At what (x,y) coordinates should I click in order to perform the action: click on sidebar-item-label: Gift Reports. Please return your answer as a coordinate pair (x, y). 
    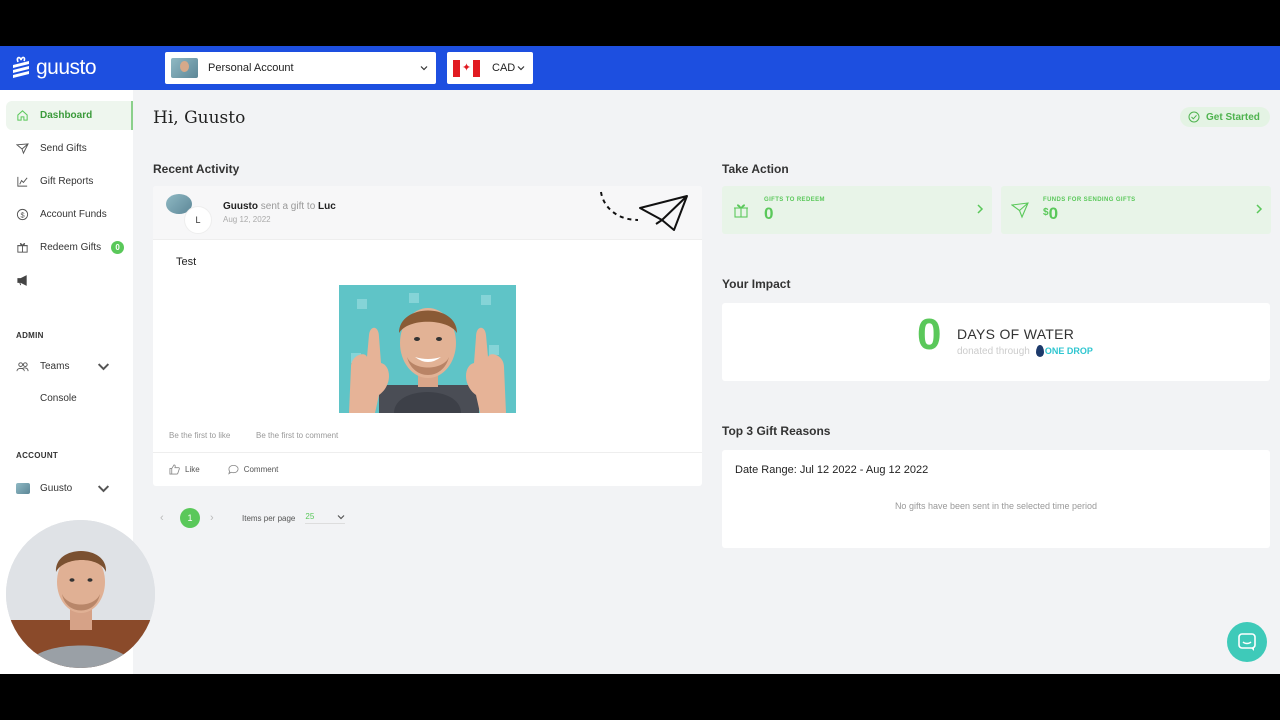
    Looking at the image, I should click on (67, 181).